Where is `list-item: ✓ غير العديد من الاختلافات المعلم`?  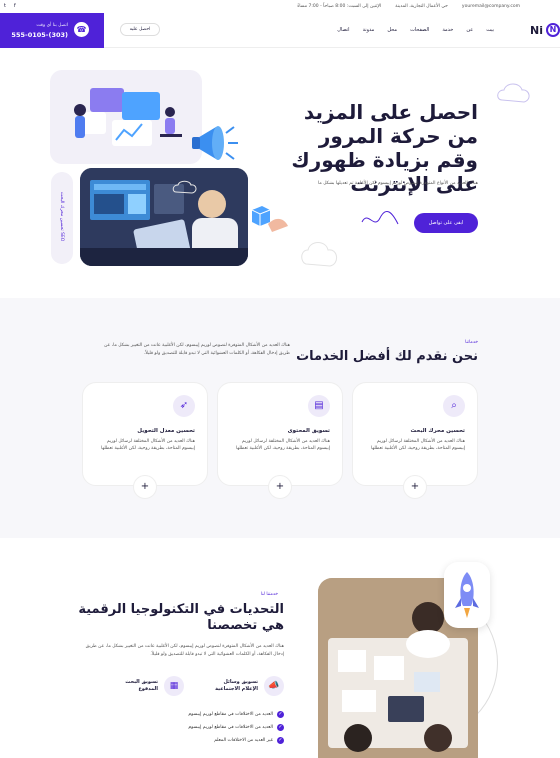
list-item: ✓ غير العديد من الاختلافات المعلم is located at coordinates (249, 740).